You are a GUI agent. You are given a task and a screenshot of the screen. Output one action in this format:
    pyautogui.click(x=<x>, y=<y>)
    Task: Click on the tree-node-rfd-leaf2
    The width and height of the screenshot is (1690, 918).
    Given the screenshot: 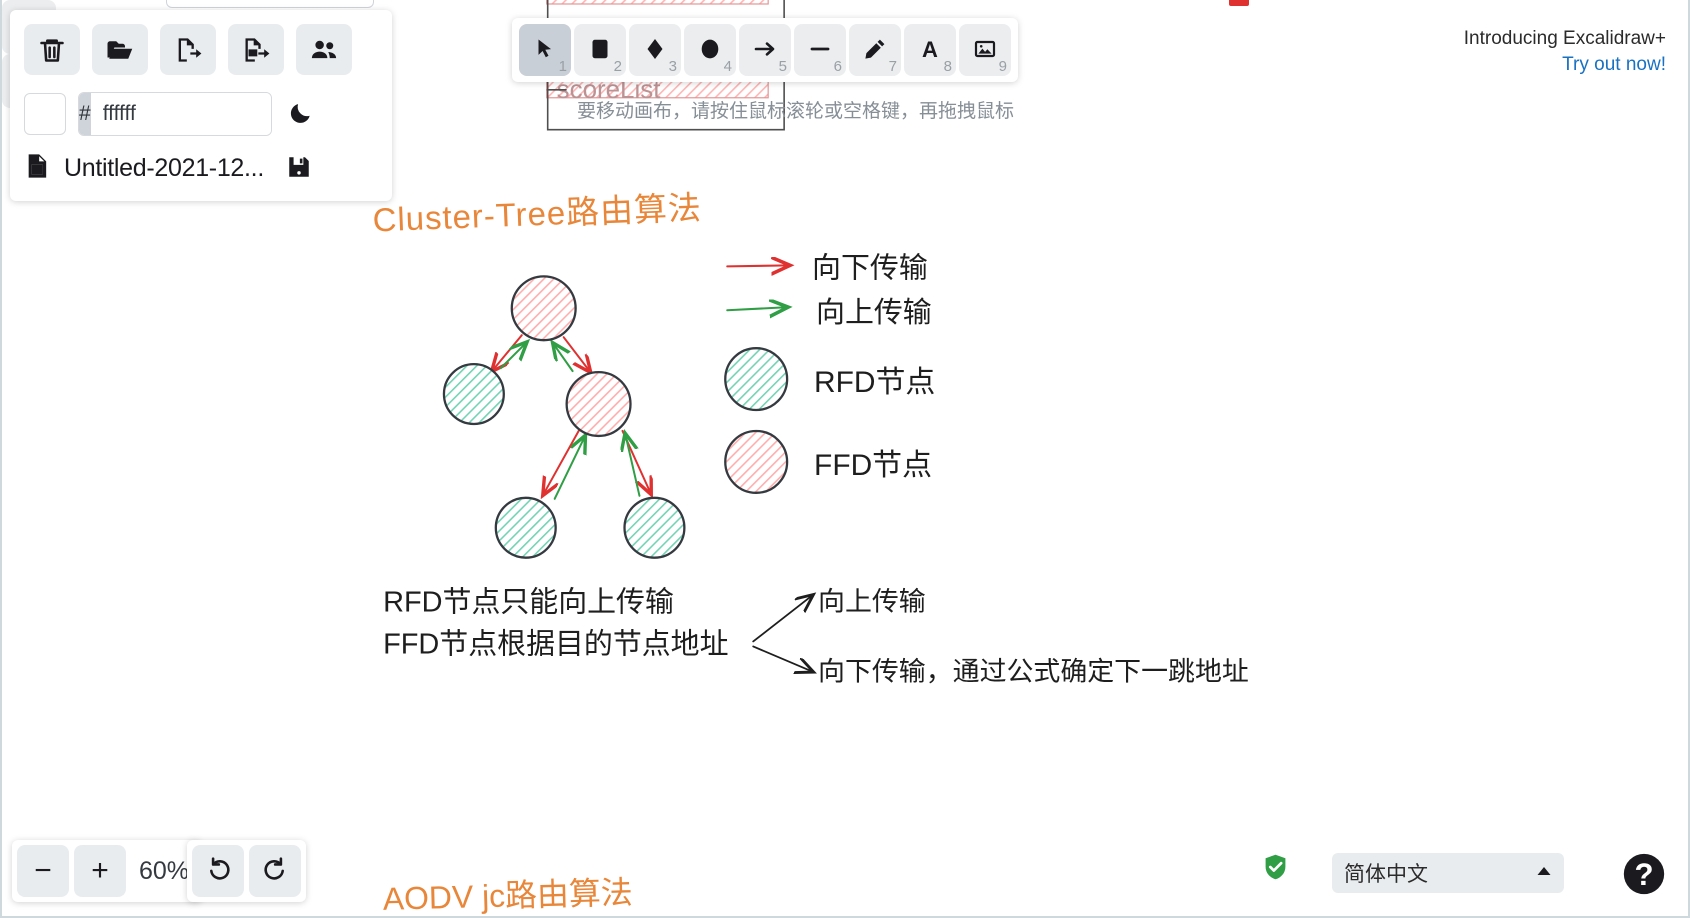 What is the action you would take?
    pyautogui.click(x=654, y=527)
    